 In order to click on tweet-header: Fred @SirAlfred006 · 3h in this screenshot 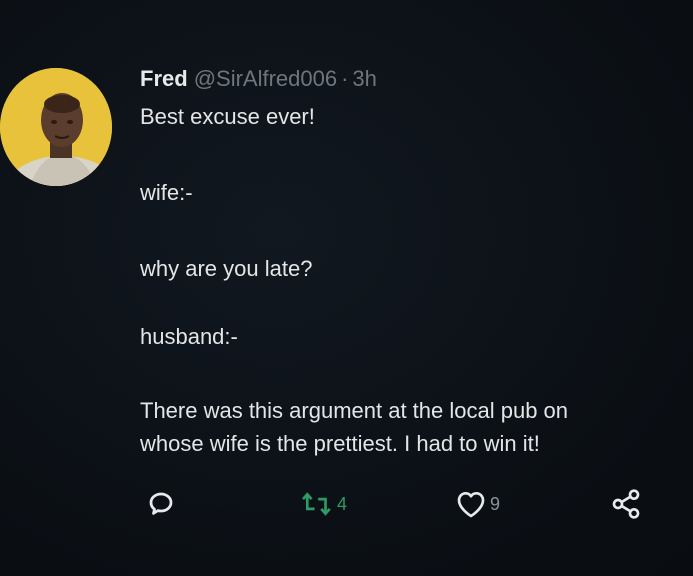, I will do `click(258, 79)`.